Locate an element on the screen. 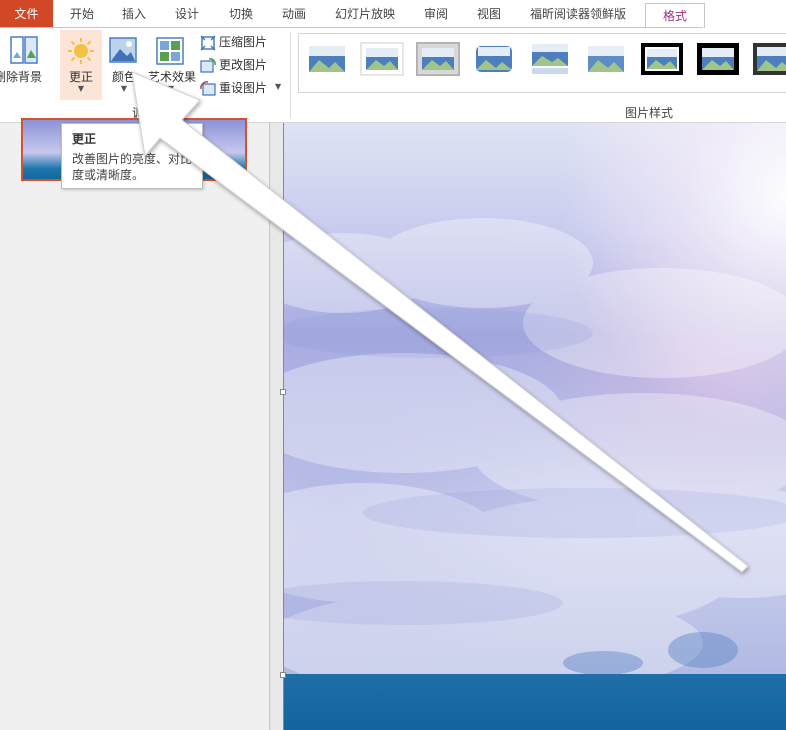  change-picture-icon is located at coordinates (208, 65).